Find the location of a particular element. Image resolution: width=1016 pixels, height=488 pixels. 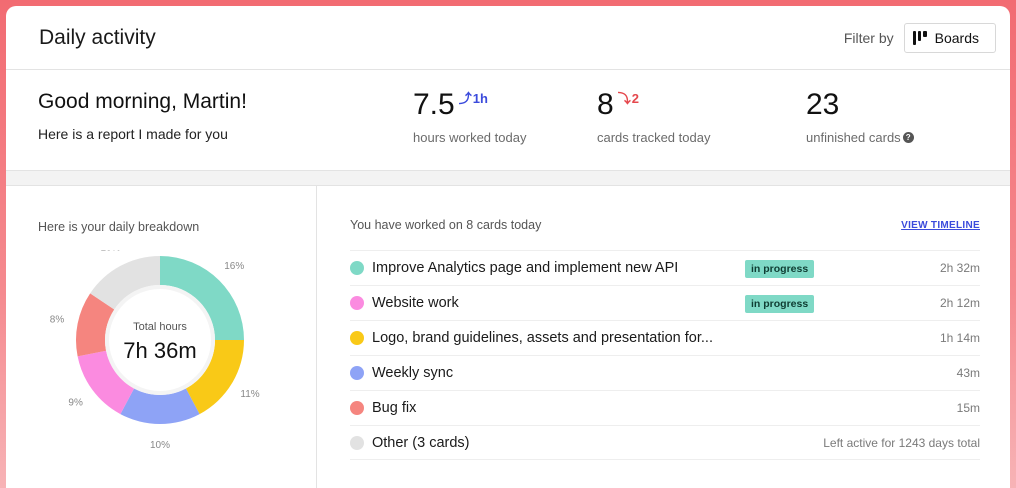

stat-cards-delta: ⤵ 2 is located at coordinates (628, 98).